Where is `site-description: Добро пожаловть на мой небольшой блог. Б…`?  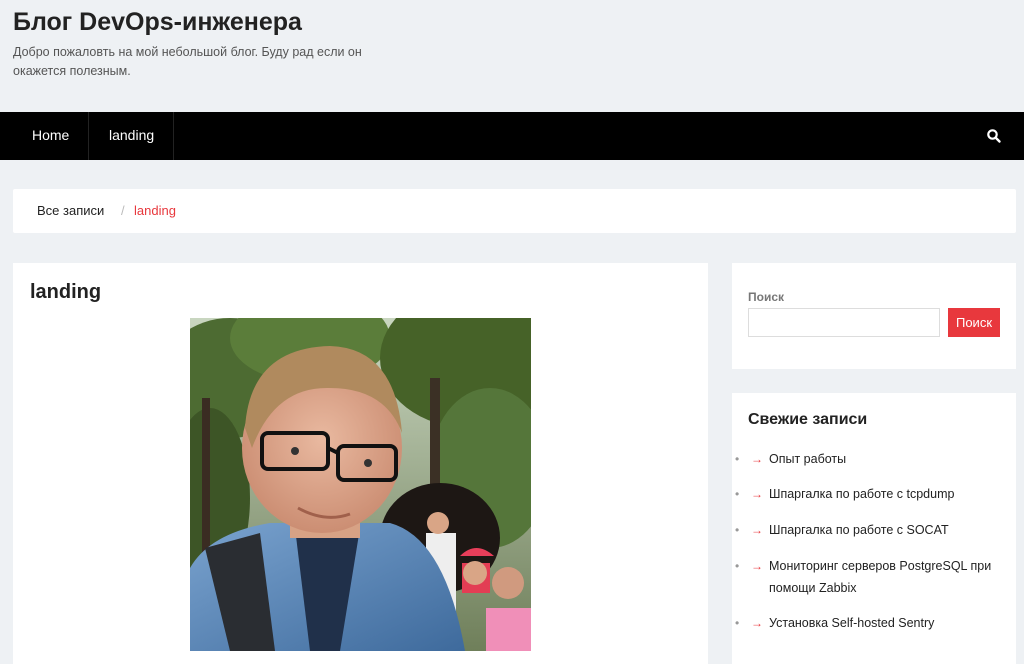
site-description: Добро пожаловть на мой небольшой блог. Б… is located at coordinates (187, 61).